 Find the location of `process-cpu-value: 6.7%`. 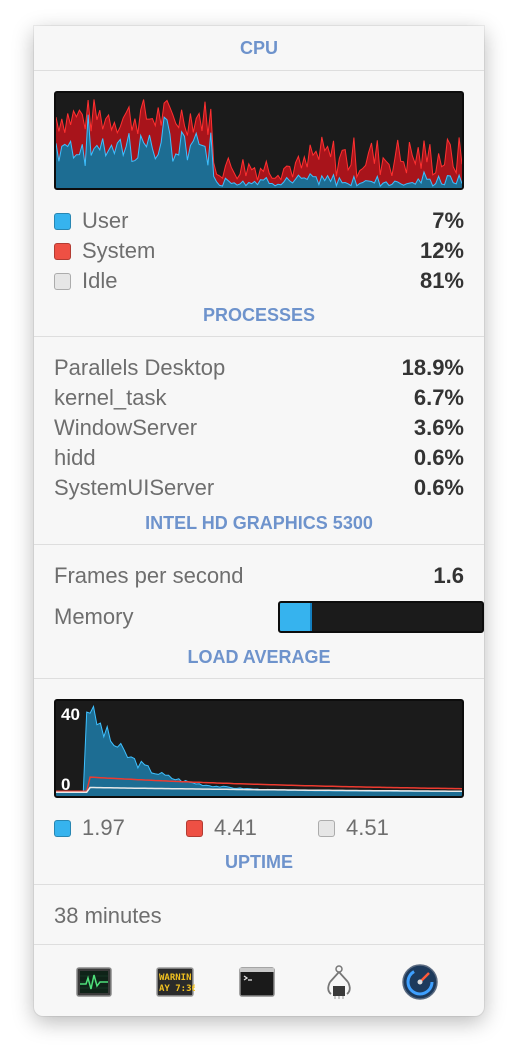

process-cpu-value: 6.7% is located at coordinates (438, 397).